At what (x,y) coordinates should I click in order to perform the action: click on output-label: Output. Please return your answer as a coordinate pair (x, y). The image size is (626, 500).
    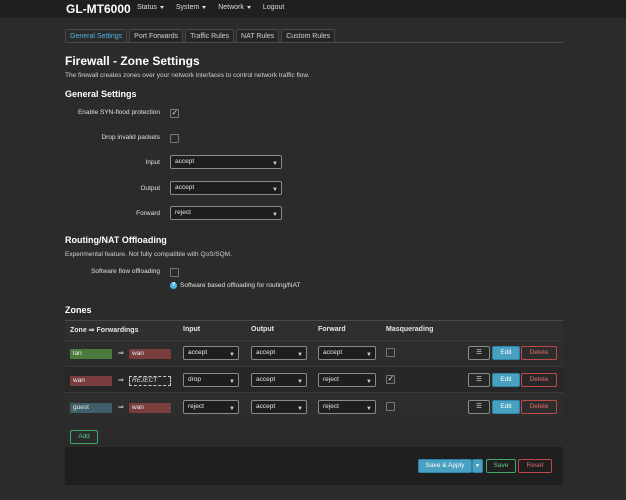
    Looking at the image, I should click on (150, 188).